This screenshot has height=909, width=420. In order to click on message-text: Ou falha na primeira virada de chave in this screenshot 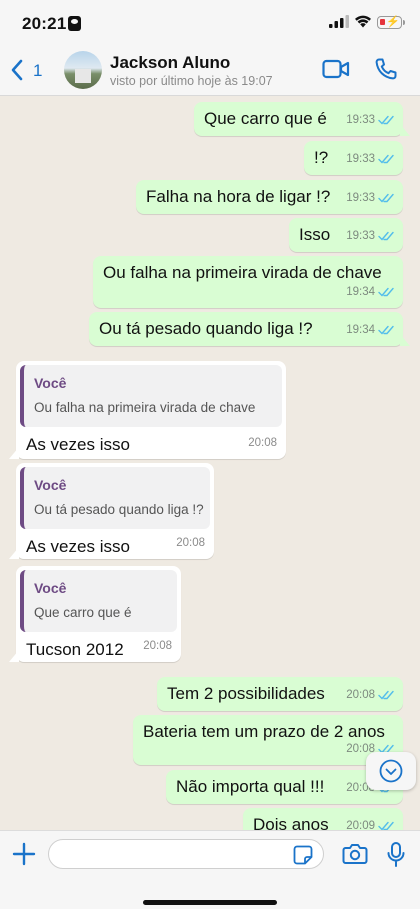, I will do `click(242, 272)`.